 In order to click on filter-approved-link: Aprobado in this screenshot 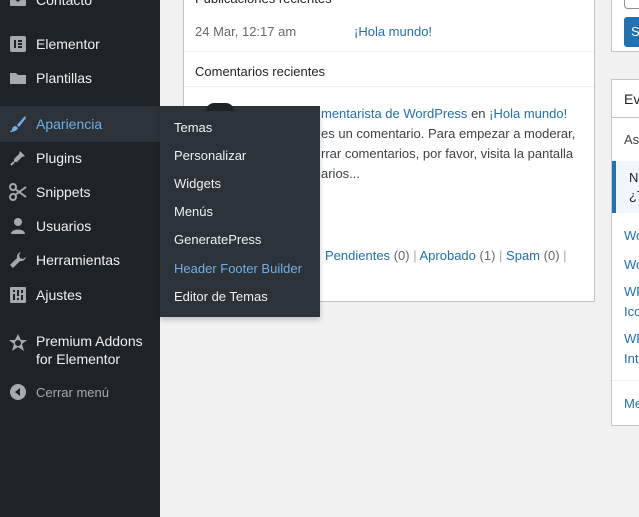, I will do `click(448, 255)`.